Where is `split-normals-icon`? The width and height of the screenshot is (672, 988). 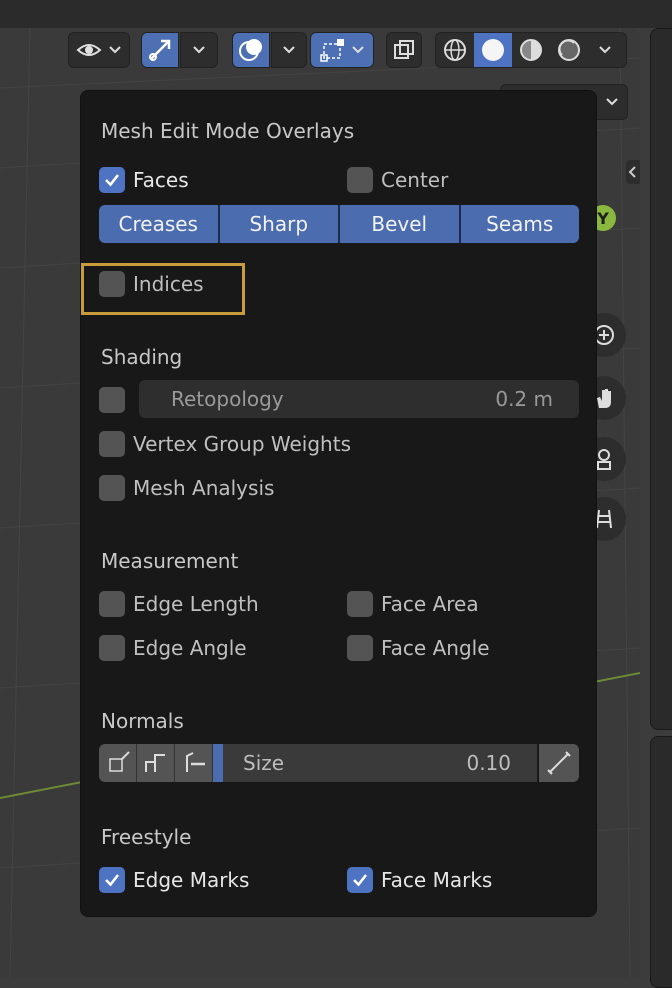
split-normals-icon is located at coordinates (156, 763).